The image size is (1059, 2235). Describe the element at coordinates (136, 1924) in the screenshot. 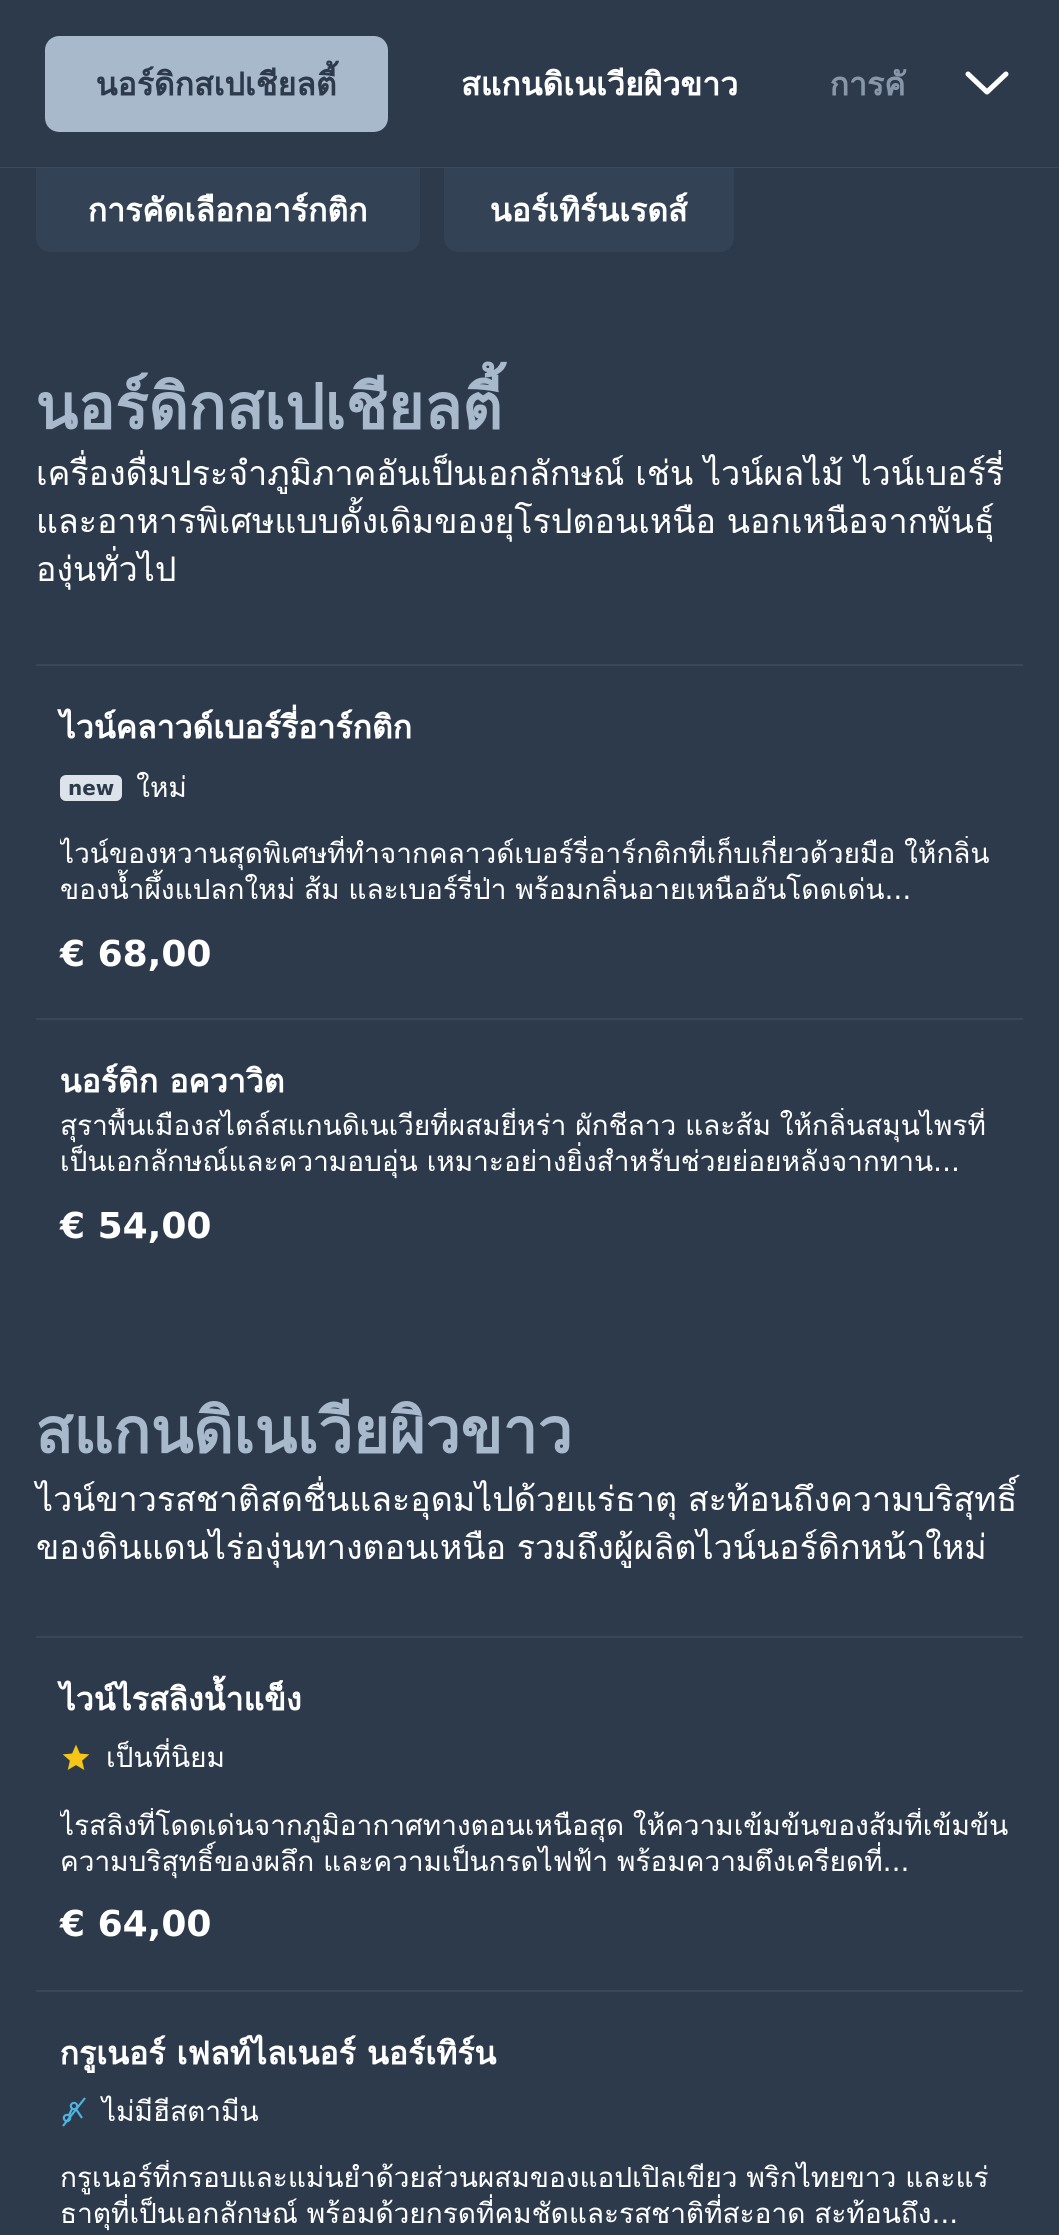

I see `item-price: € 64,00` at that location.